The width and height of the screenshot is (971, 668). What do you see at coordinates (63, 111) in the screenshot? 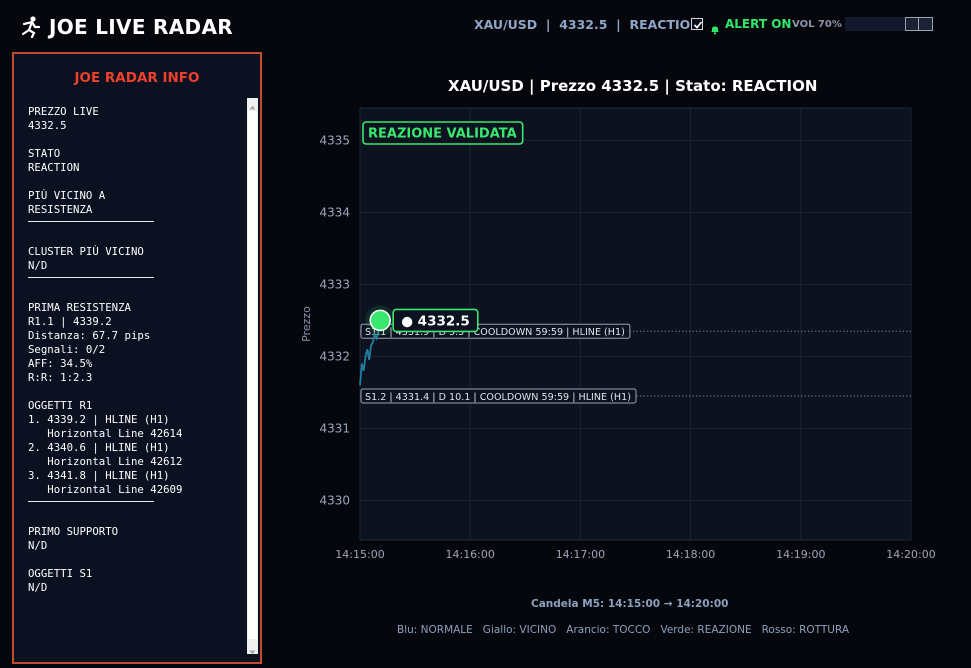
I see `info-line: PREZZO LIVE` at bounding box center [63, 111].